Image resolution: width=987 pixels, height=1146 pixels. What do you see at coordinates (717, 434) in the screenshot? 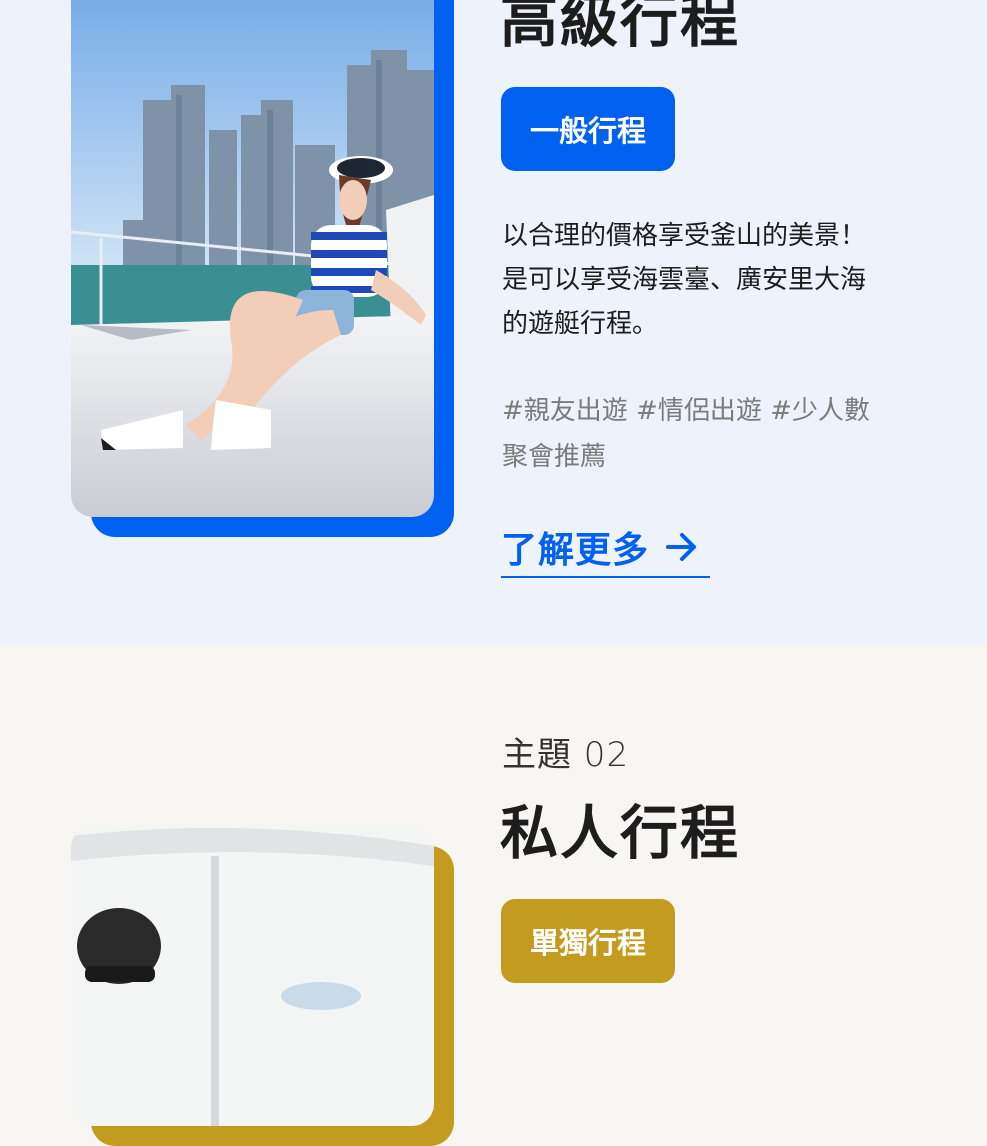
I see `premium-tags: #親友出遊 #情侶出遊 #少人數 聚會推薦` at bounding box center [717, 434].